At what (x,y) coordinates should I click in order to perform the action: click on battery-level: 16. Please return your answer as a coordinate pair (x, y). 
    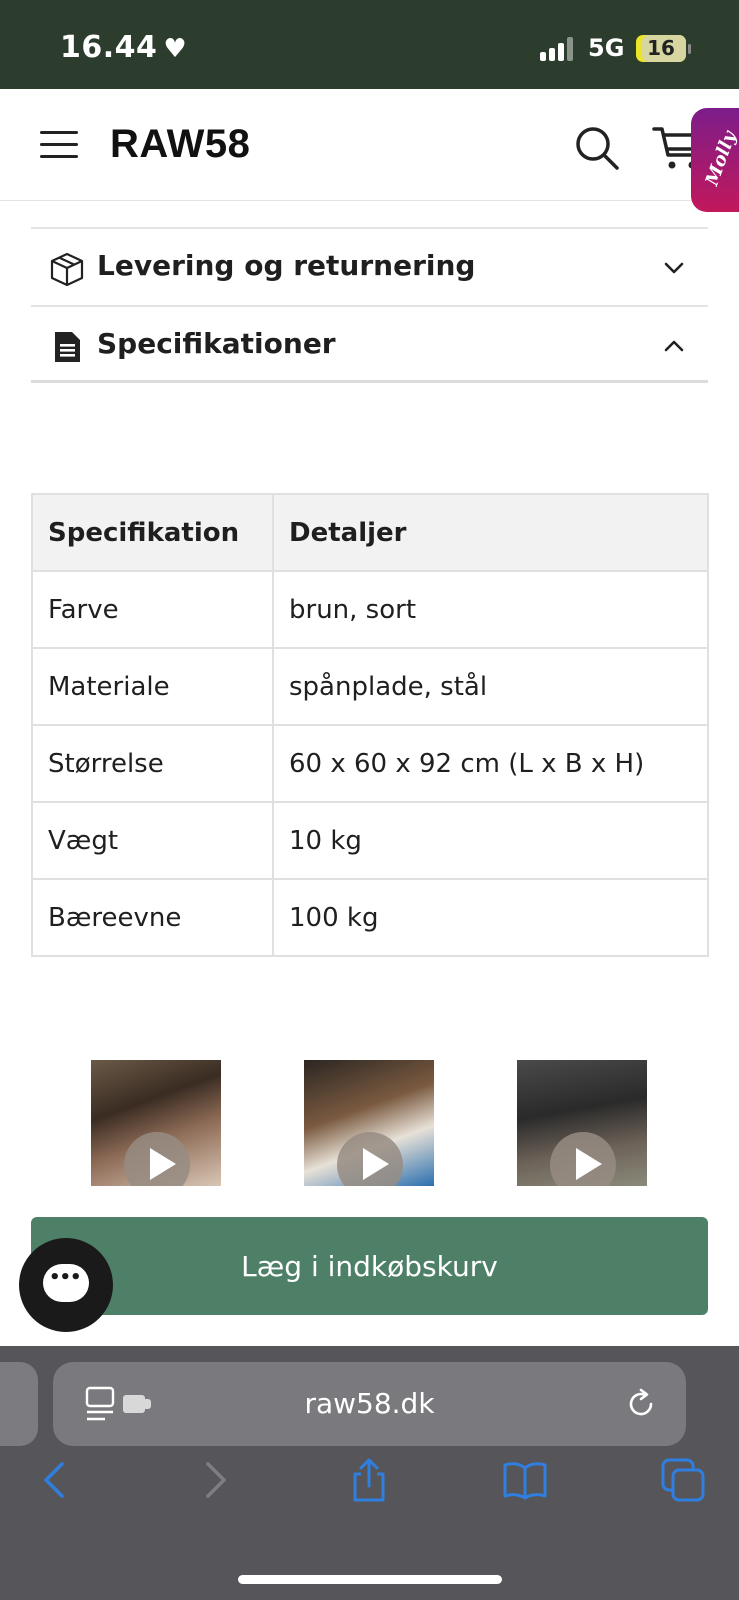
    Looking at the image, I should click on (661, 48).